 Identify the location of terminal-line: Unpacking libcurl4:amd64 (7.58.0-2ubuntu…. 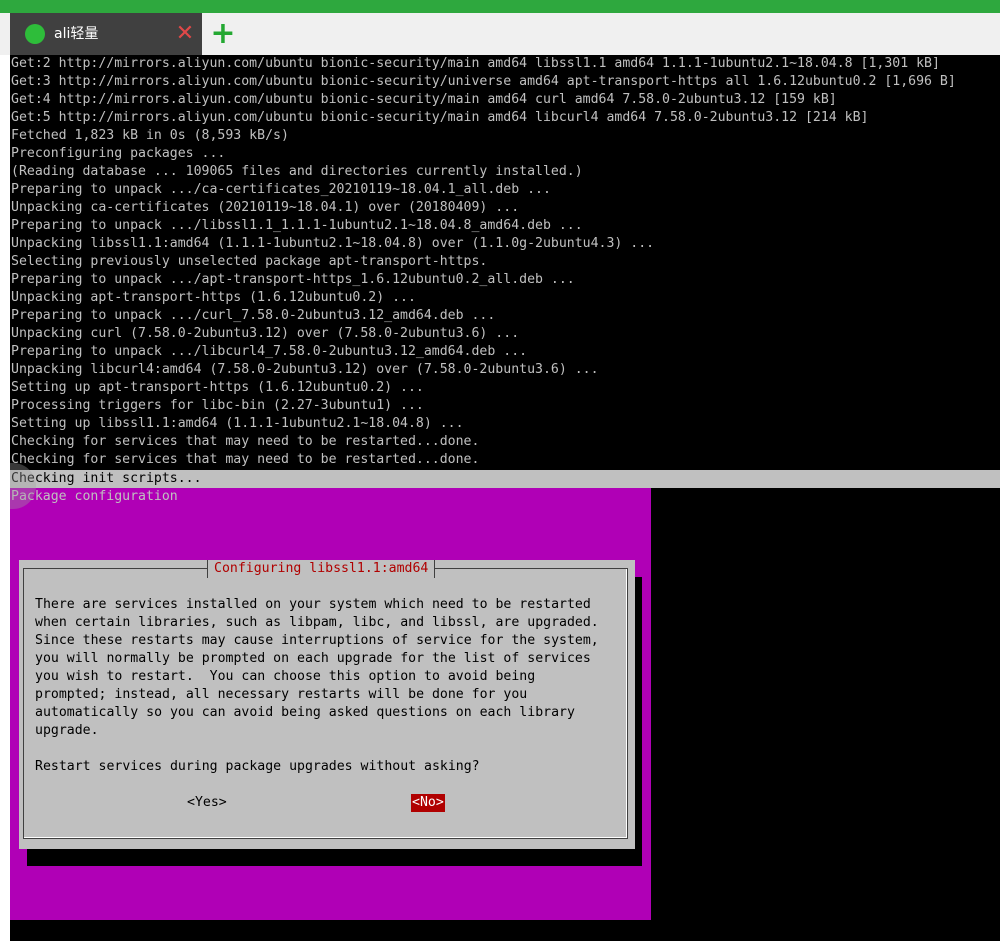
(305, 369).